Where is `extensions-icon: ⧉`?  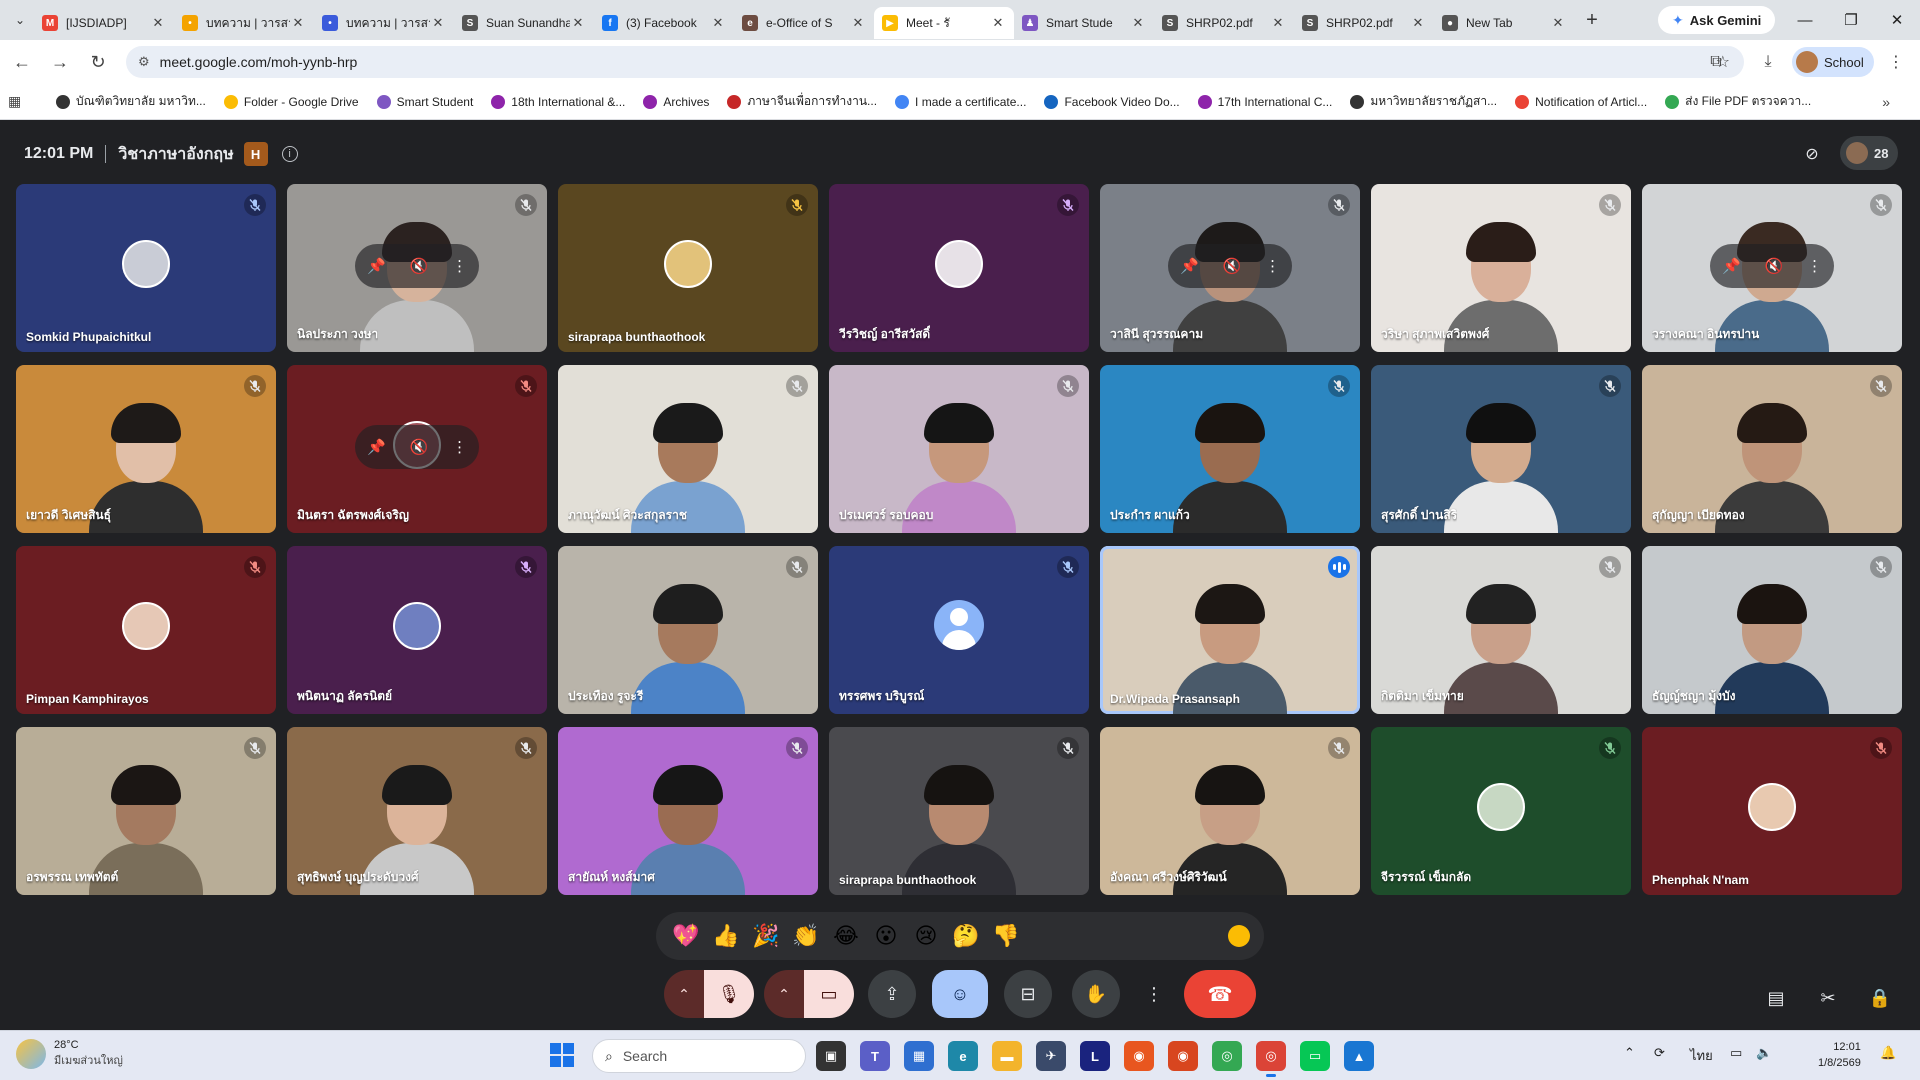
extensions-icon: ⧉ is located at coordinates (1716, 62).